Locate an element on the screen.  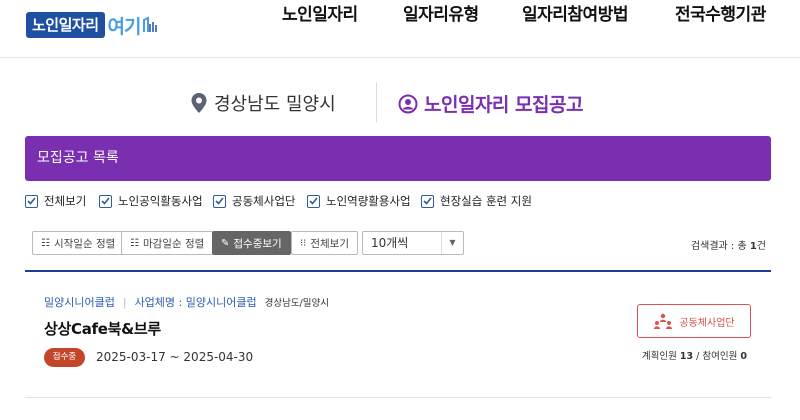
sort-start-date-button: ☷ 시작일순 정렬 is located at coordinates (78, 243).